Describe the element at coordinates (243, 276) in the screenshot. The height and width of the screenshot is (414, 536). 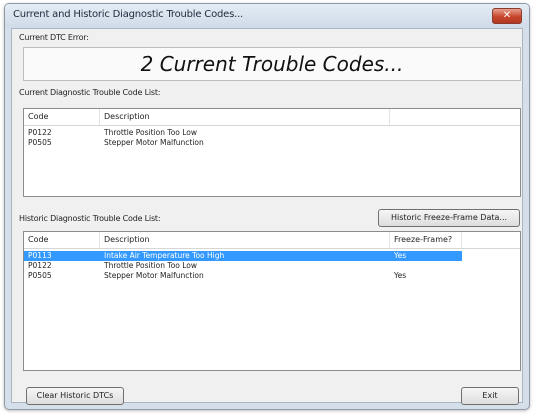
I see `table-row: P0505 Stepper Motor Malfunction Yes` at that location.